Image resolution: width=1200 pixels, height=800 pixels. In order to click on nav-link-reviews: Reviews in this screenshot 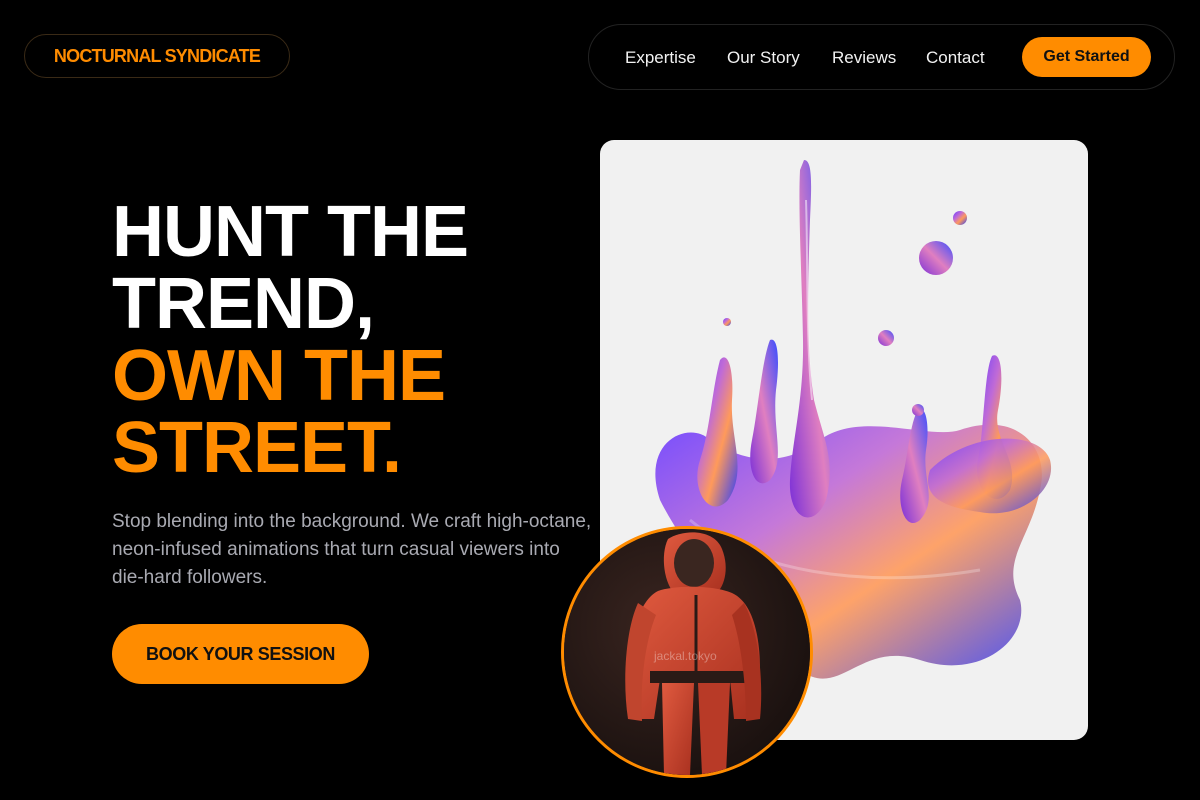, I will do `click(864, 58)`.